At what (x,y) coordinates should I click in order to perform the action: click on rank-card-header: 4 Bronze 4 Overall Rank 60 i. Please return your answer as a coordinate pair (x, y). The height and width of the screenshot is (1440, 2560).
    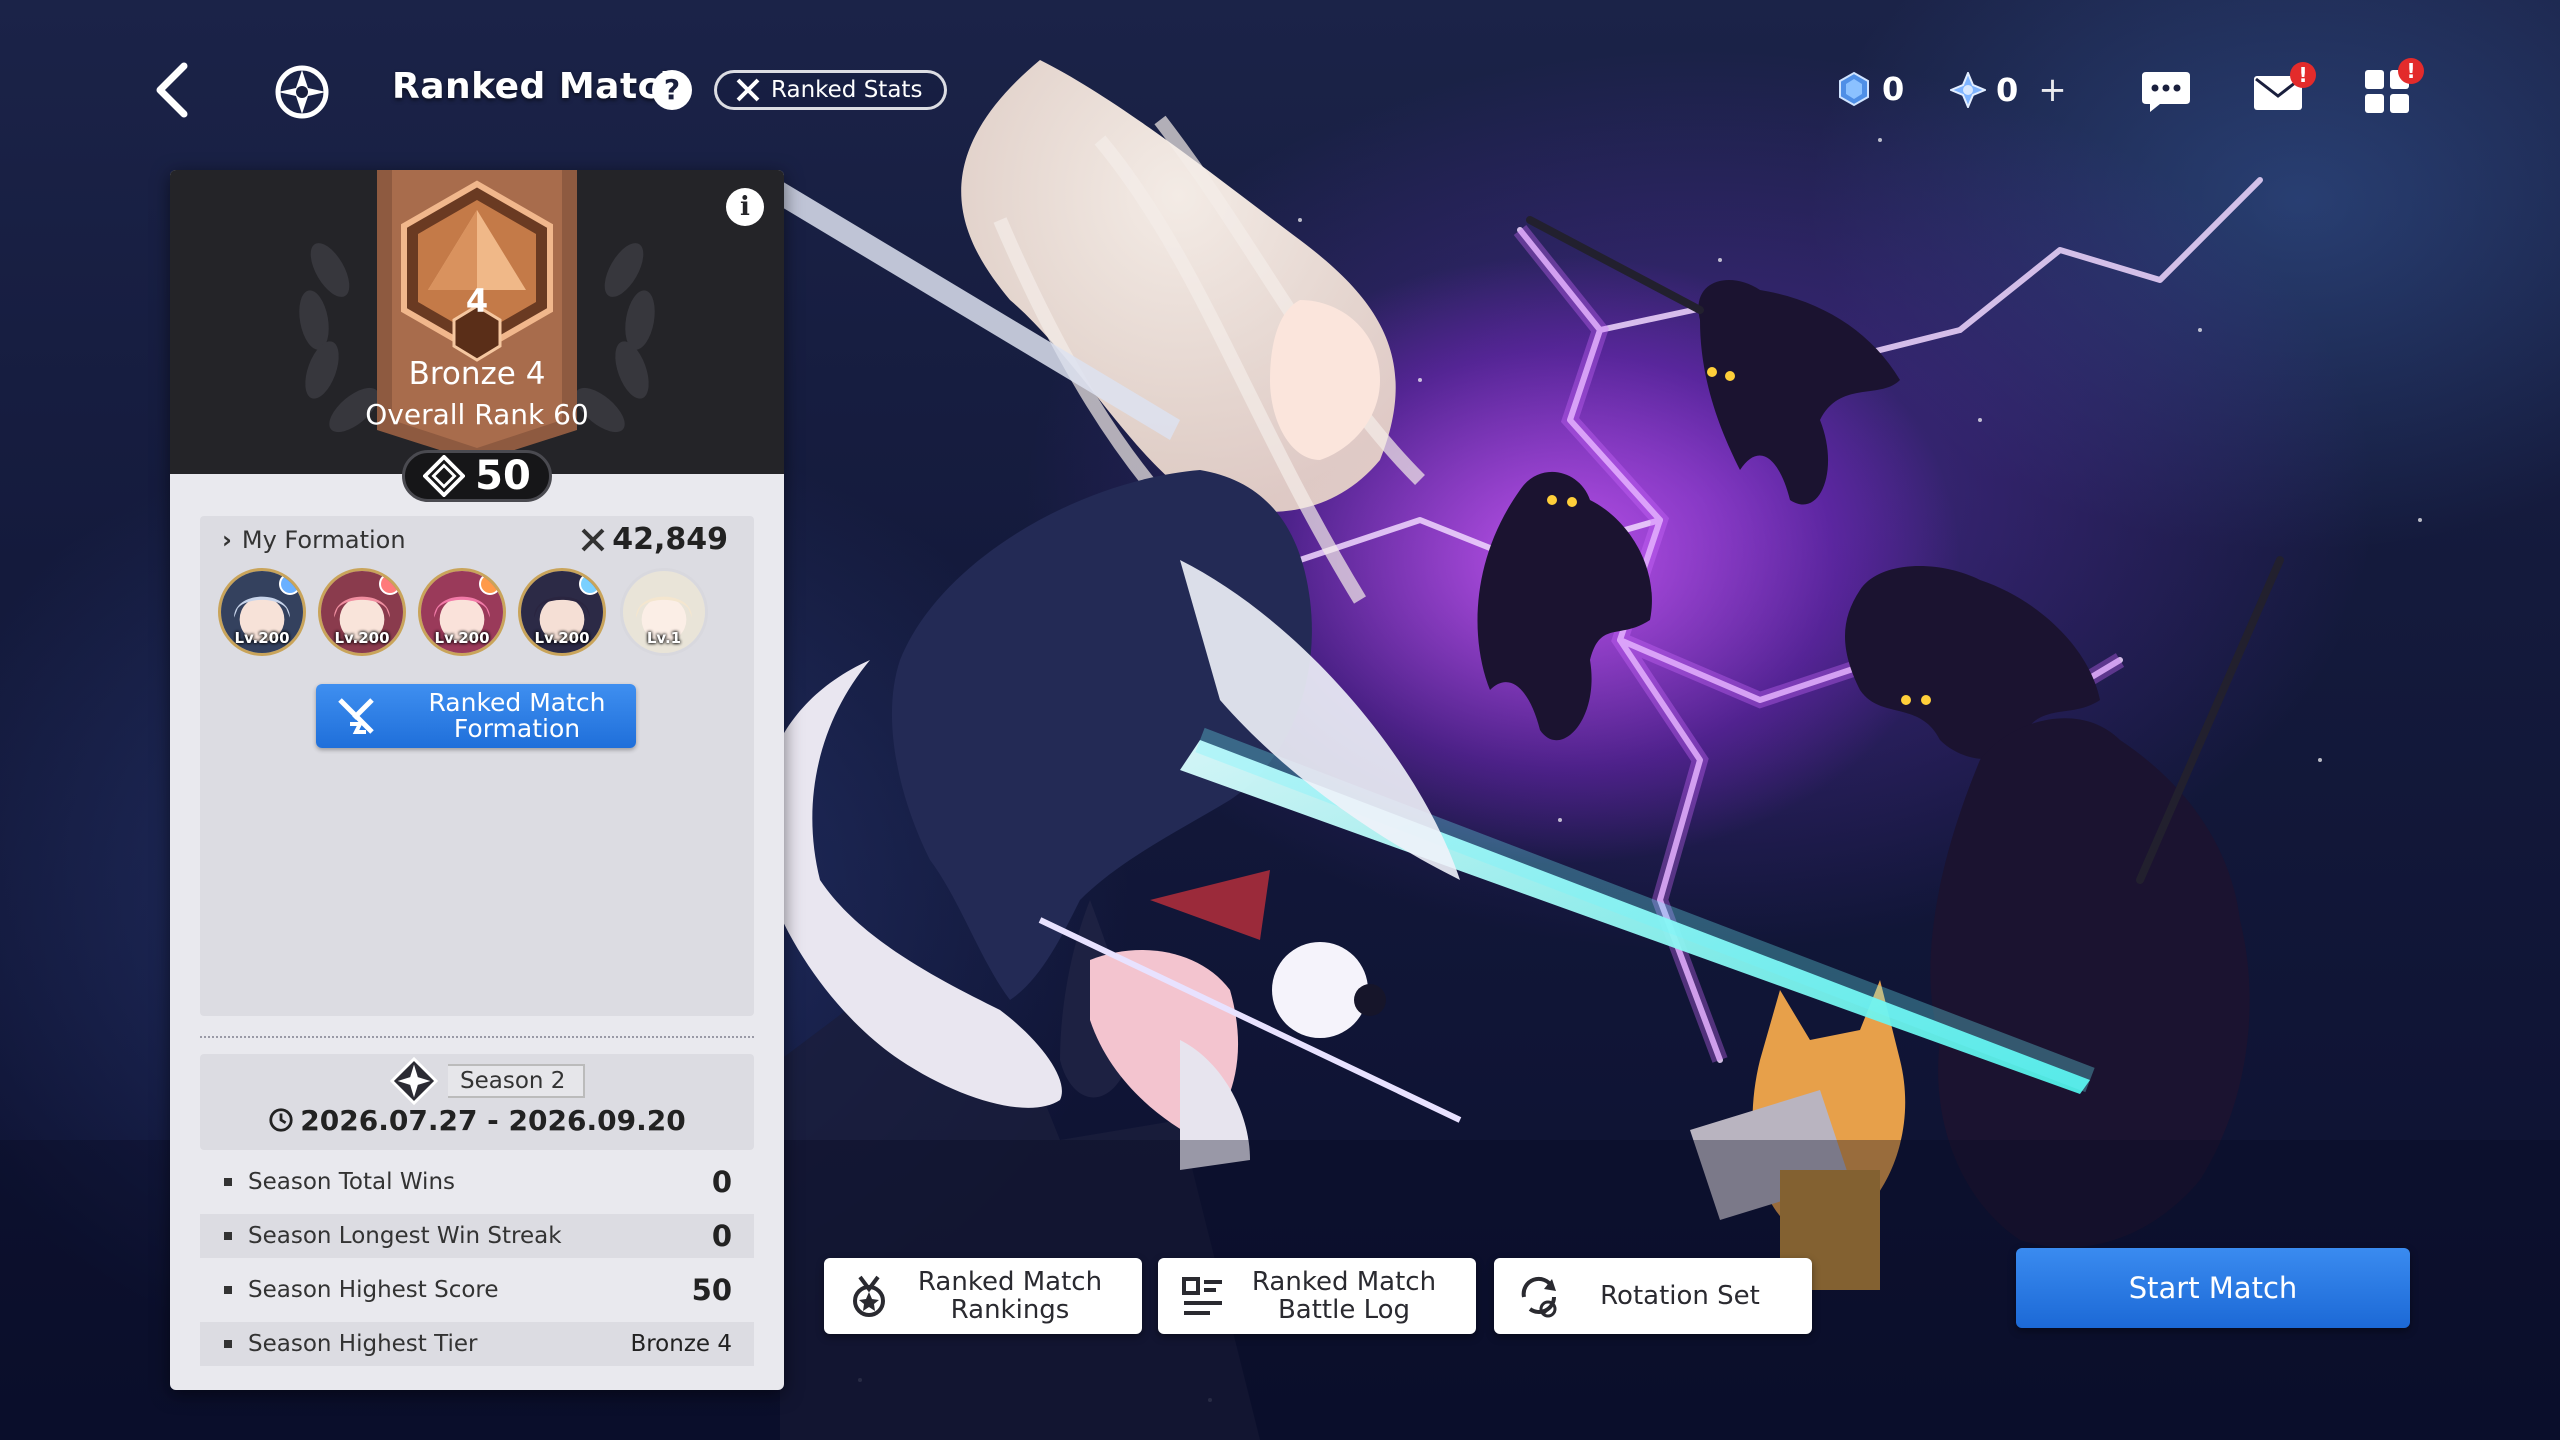
    Looking at the image, I should click on (477, 322).